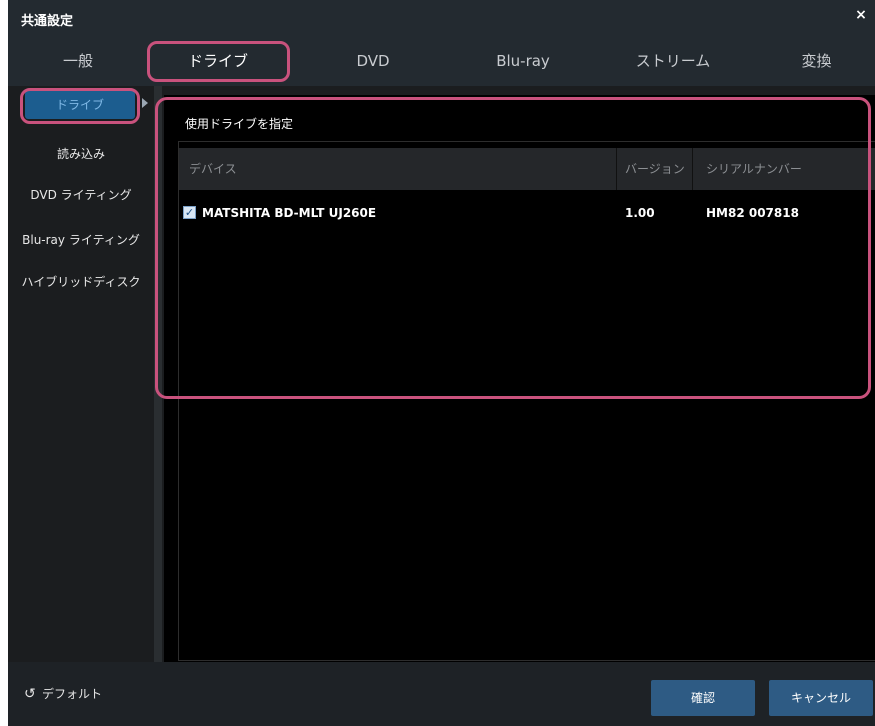  I want to click on footer: ↺ デフォルト 確認 キャンセル, so click(441, 694).